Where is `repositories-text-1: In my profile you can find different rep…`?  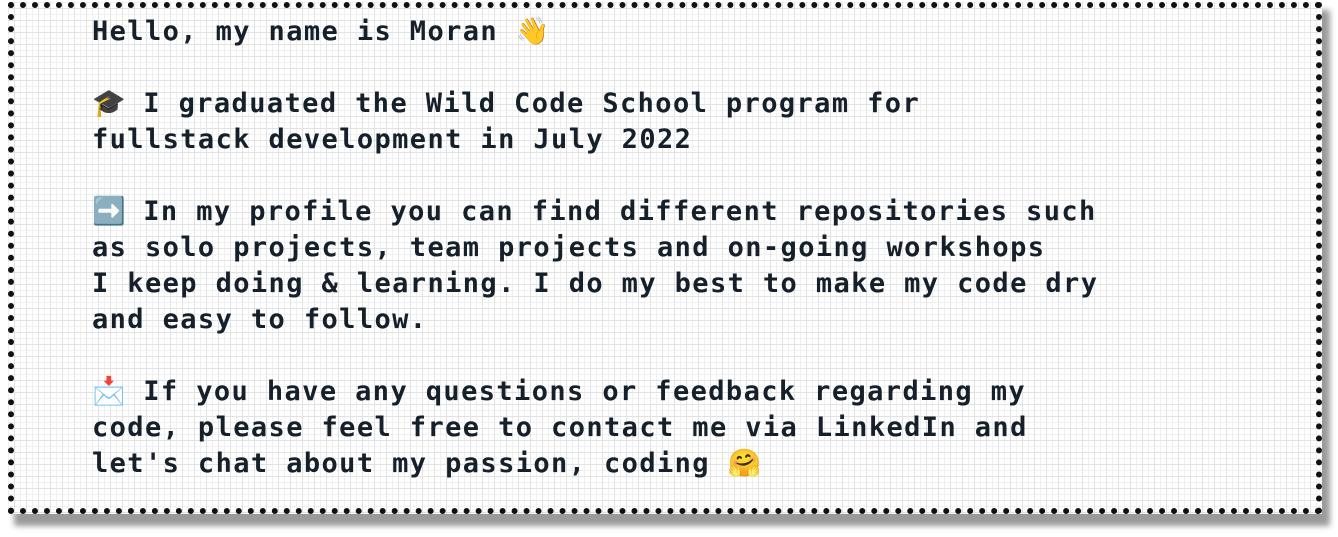
repositories-text-1: In my profile you can find different rep… is located at coordinates (611, 211).